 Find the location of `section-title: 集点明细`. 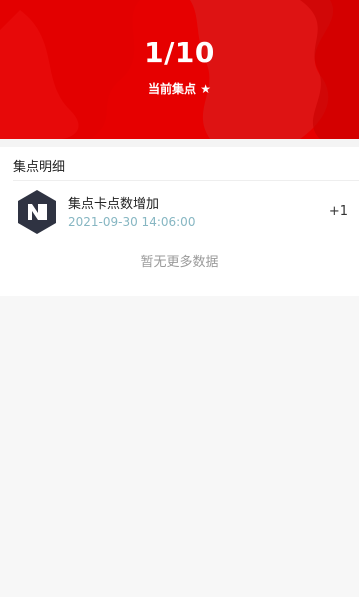

section-title: 集点明细 is located at coordinates (39, 167).